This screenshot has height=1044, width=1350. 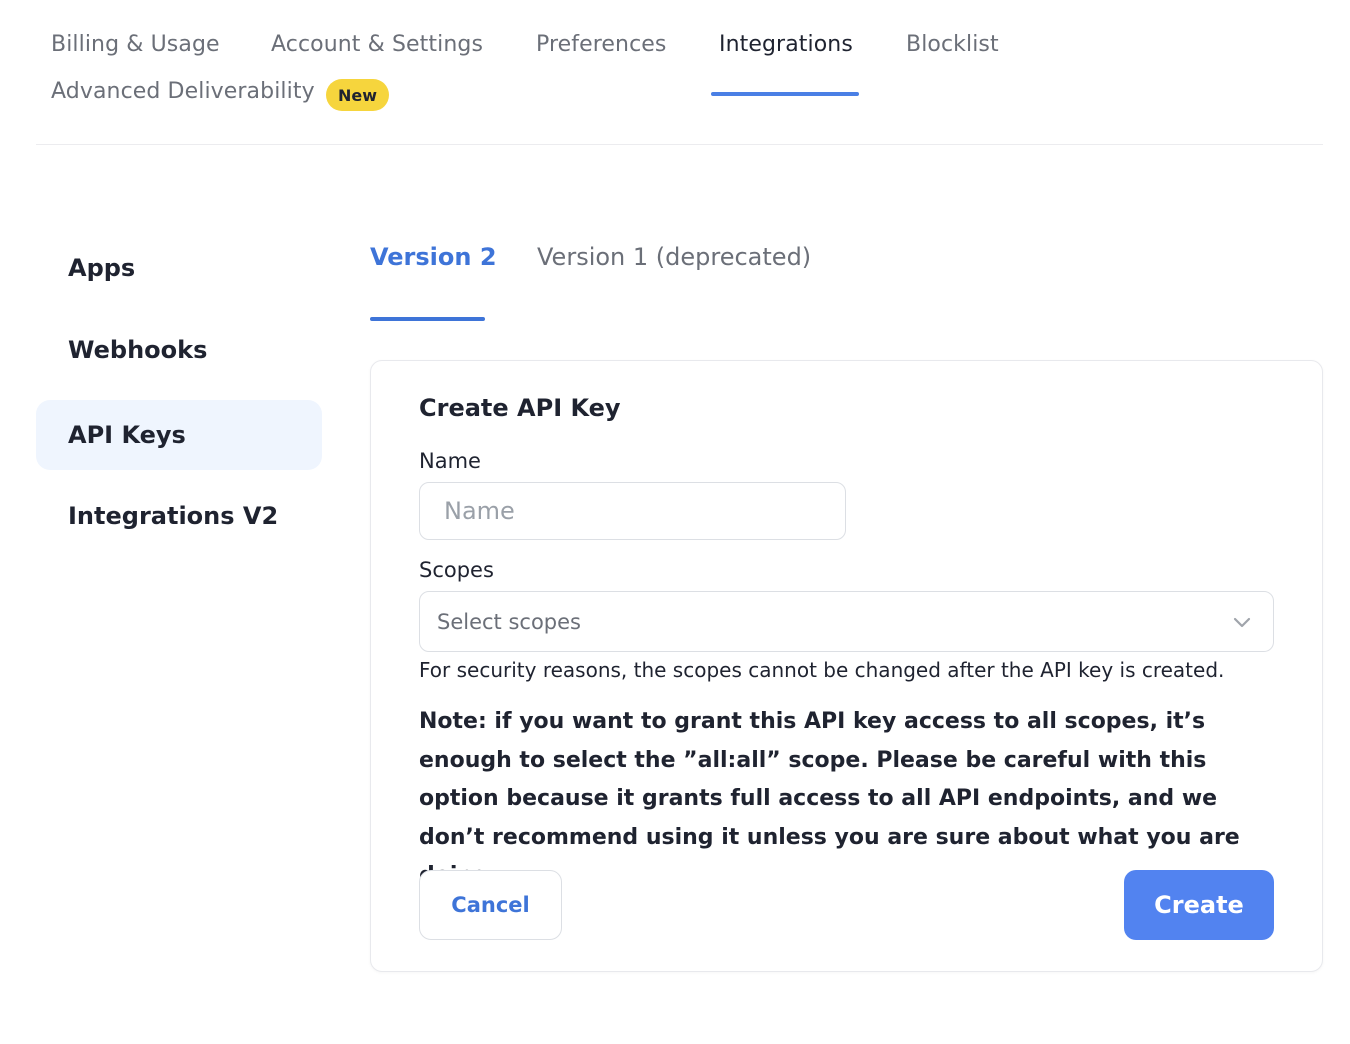 What do you see at coordinates (138, 350) in the screenshot?
I see `sidebar-item-label: Webhooks` at bounding box center [138, 350].